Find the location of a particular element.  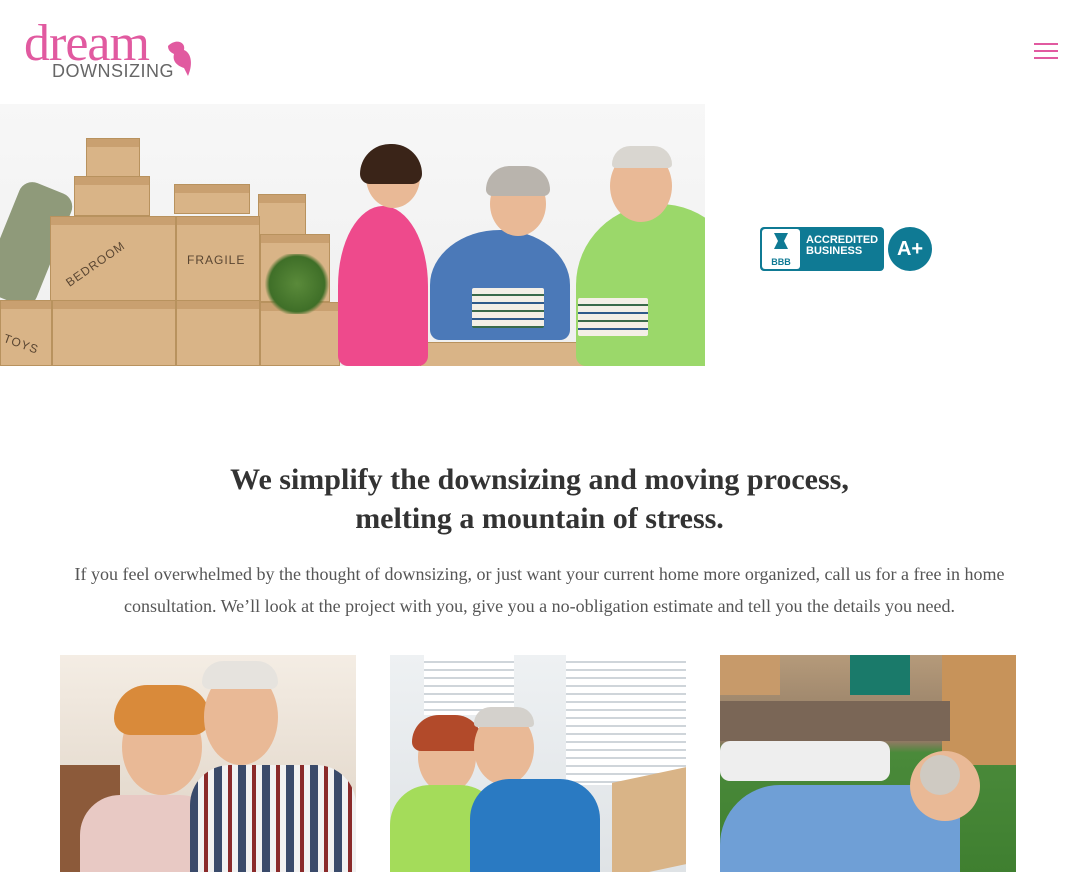

box-label: TOYS is located at coordinates (21, 344).